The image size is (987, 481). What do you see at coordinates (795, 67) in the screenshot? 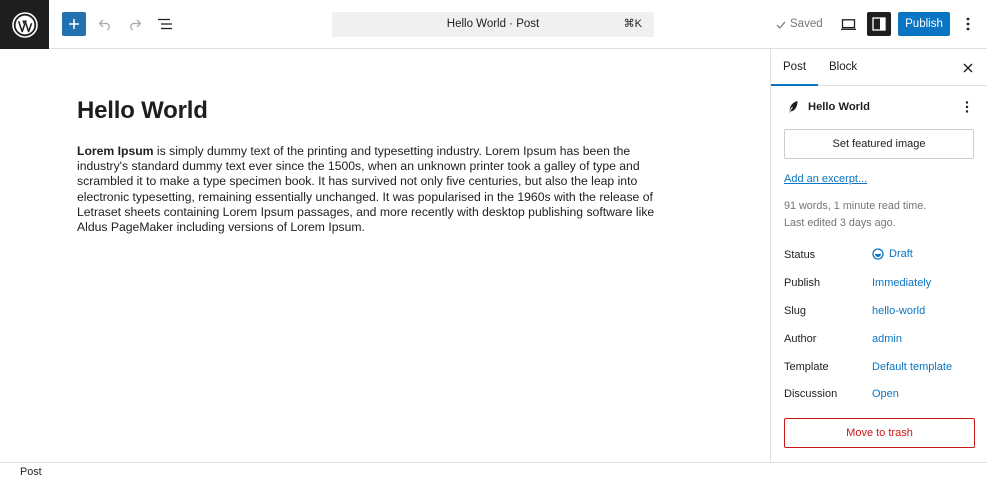
I see `tab-post: Post` at bounding box center [795, 67].